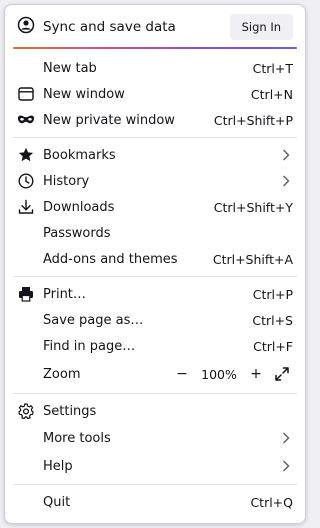  What do you see at coordinates (282, 374) in the screenshot?
I see `fullscreen-icon` at bounding box center [282, 374].